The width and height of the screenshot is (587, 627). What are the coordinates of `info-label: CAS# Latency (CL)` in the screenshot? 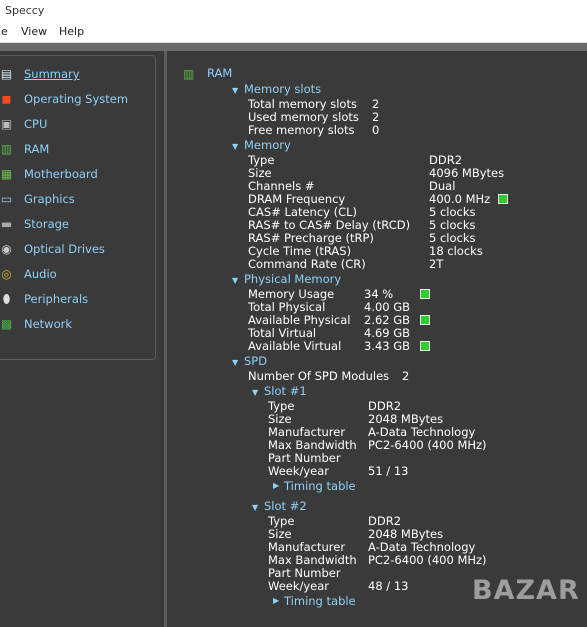 It's located at (303, 212).